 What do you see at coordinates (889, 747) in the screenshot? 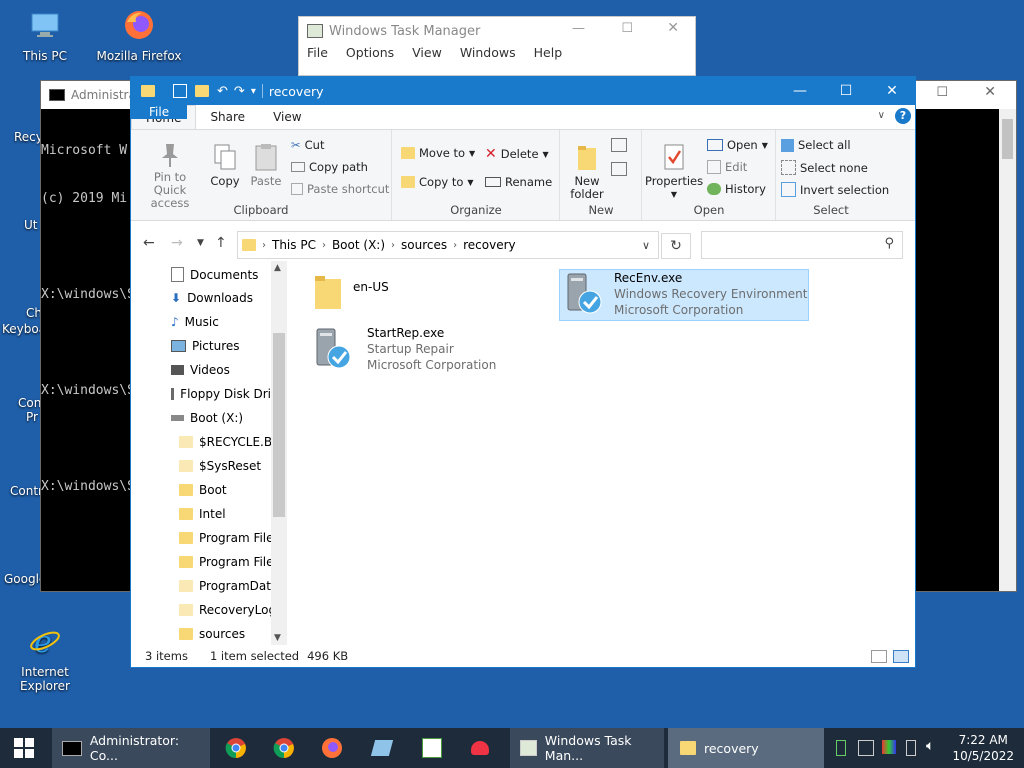
I see `tray-display-icon` at bounding box center [889, 747].